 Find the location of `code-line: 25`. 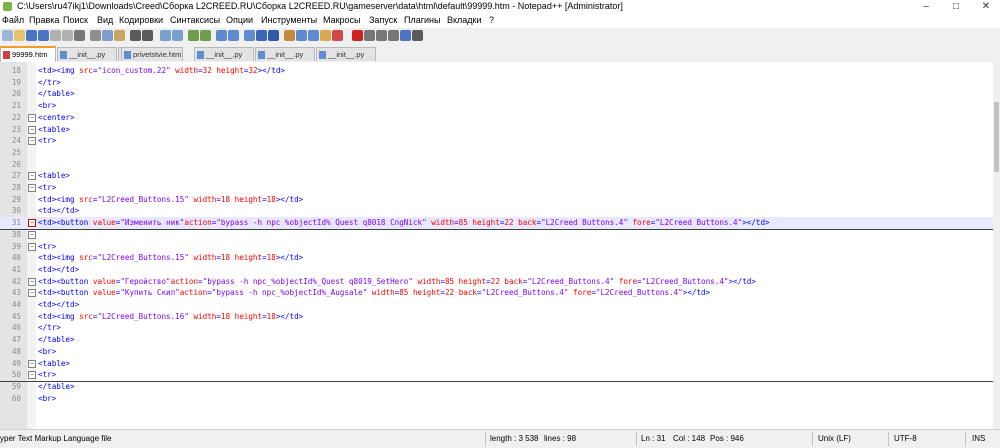

code-line: 25 is located at coordinates (496, 153).